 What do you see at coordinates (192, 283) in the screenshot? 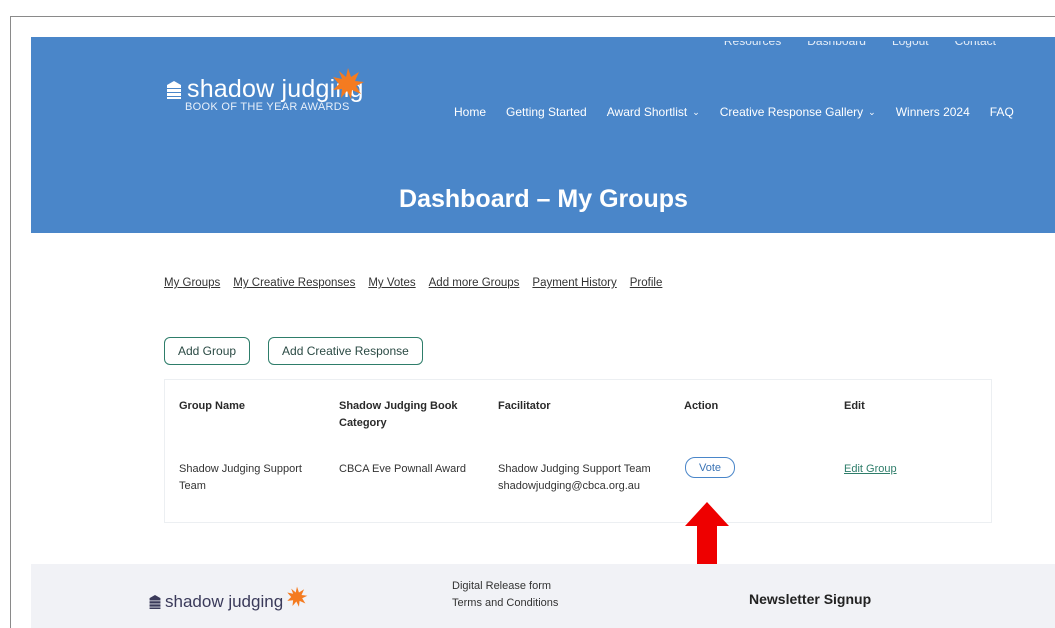
I see `tab-my-groups: My Groups` at bounding box center [192, 283].